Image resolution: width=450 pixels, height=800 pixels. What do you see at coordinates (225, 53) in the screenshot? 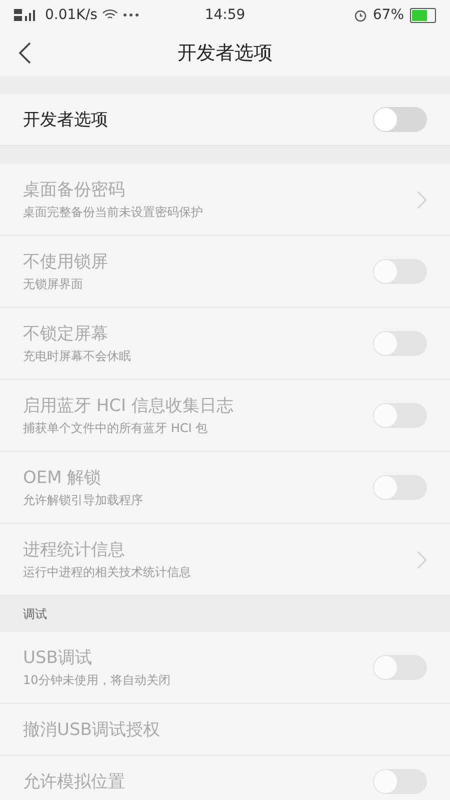
I see `page-title: 开发者选项` at bounding box center [225, 53].